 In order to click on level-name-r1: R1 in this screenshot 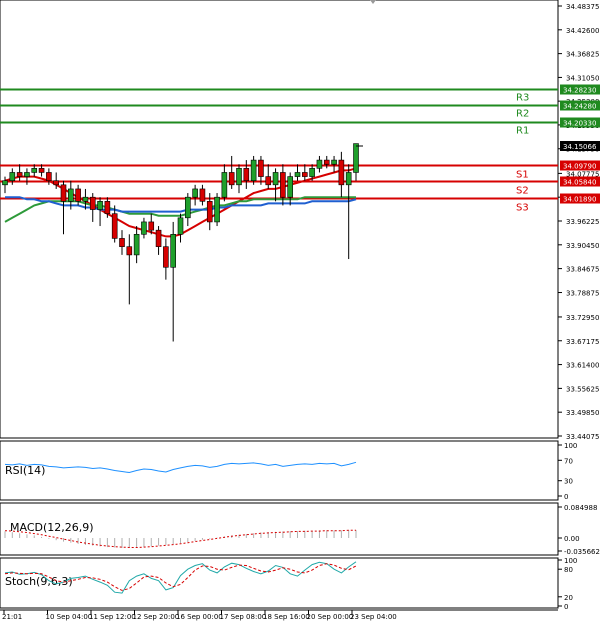, I will do `click(522, 131)`.